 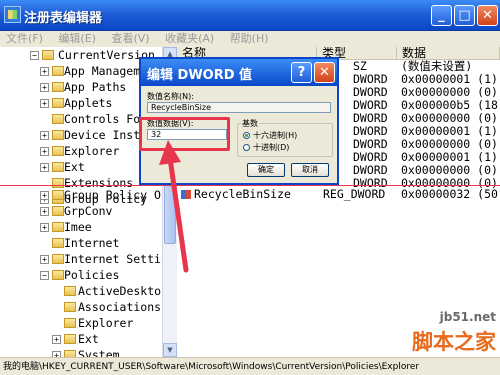 I want to click on watermark-logo: 脚本之家, so click(x=454, y=342).